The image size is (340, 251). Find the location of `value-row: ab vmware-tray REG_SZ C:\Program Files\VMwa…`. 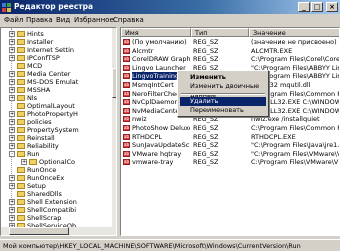

value-row: ab vmware-tray REG_SZ C:\Program Files\VMwa… is located at coordinates (230, 162).